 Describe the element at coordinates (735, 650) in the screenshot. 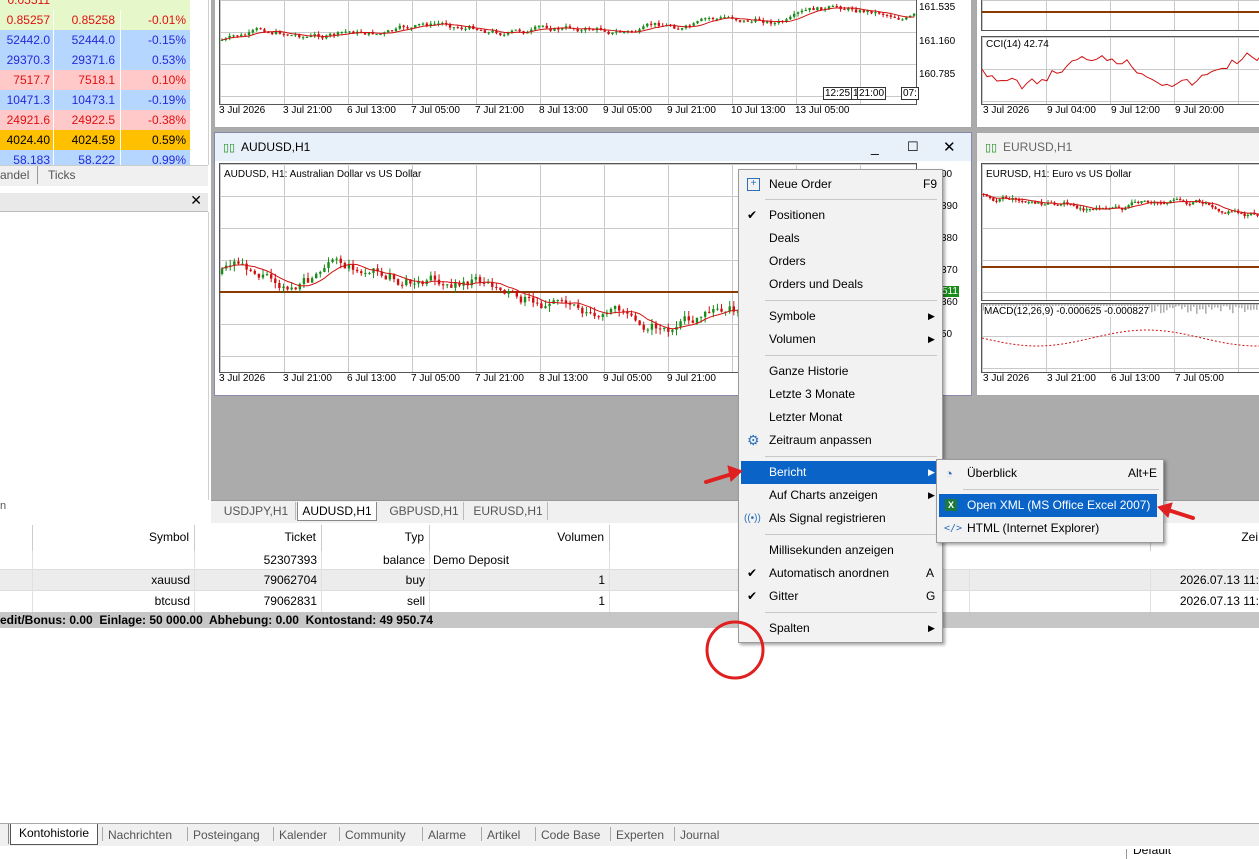

I see `red-circle-highlight` at that location.